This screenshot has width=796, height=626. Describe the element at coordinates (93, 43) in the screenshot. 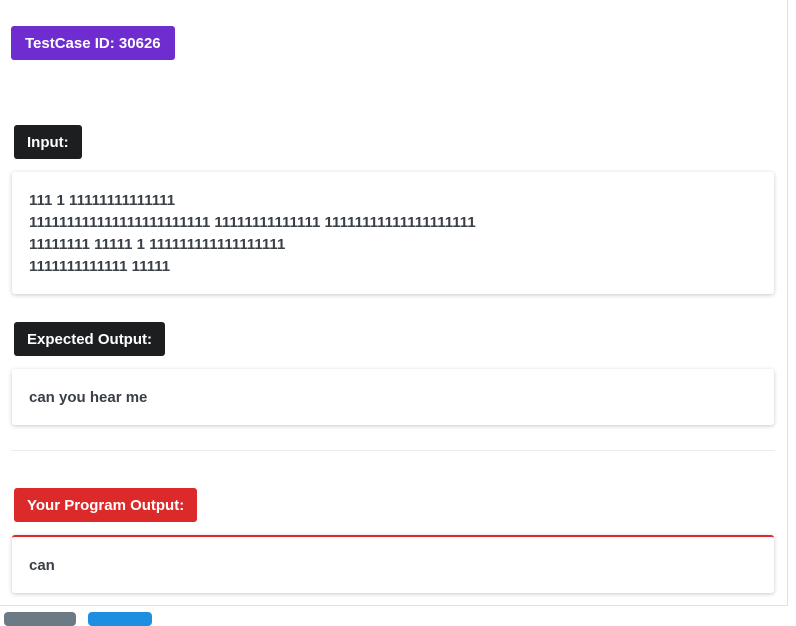

I see `testcase-id-badge: TestCase ID: 30626` at that location.